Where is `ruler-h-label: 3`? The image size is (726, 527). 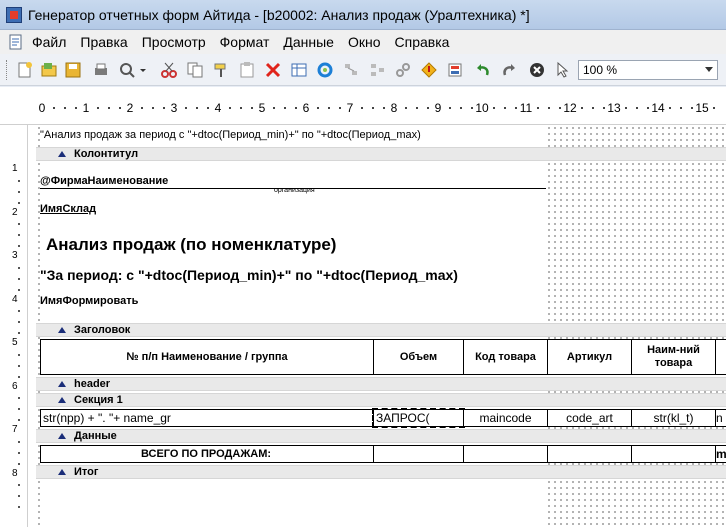
ruler-h-label: 3 is located at coordinates (174, 108).